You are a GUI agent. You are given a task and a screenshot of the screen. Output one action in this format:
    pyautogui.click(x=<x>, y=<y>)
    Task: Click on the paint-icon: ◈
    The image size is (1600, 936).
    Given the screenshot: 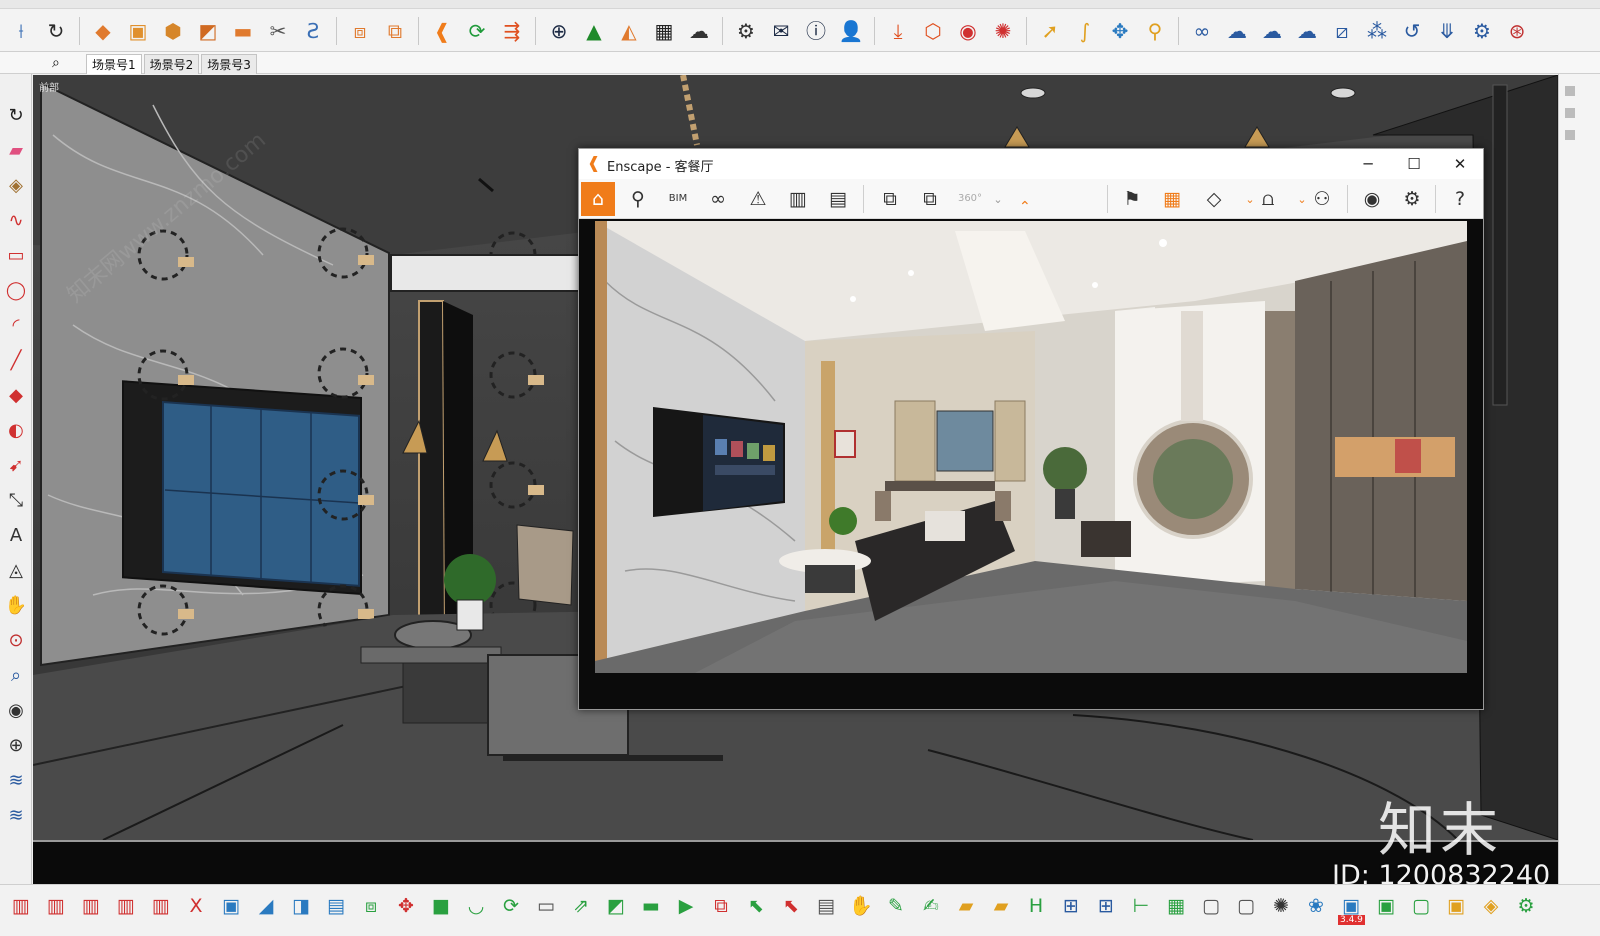 What is the action you would take?
    pyautogui.click(x=16, y=186)
    